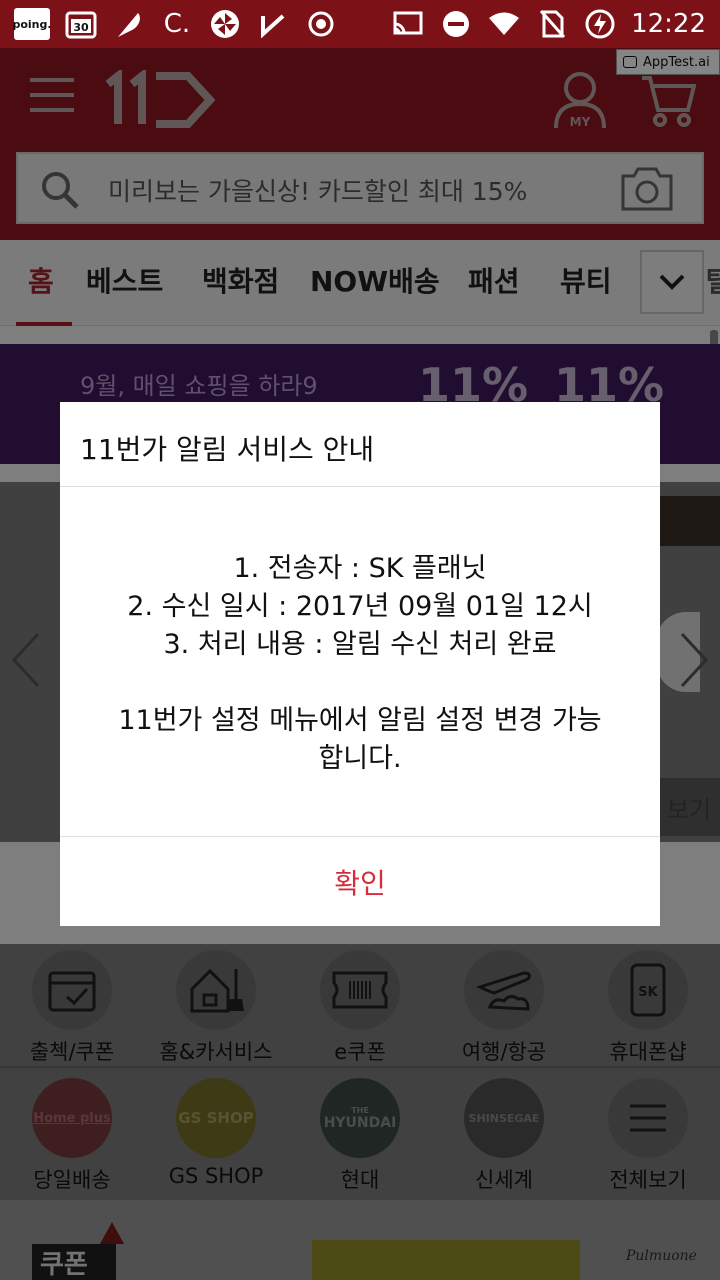  What do you see at coordinates (504, 24) in the screenshot?
I see `wifi-icon` at bounding box center [504, 24].